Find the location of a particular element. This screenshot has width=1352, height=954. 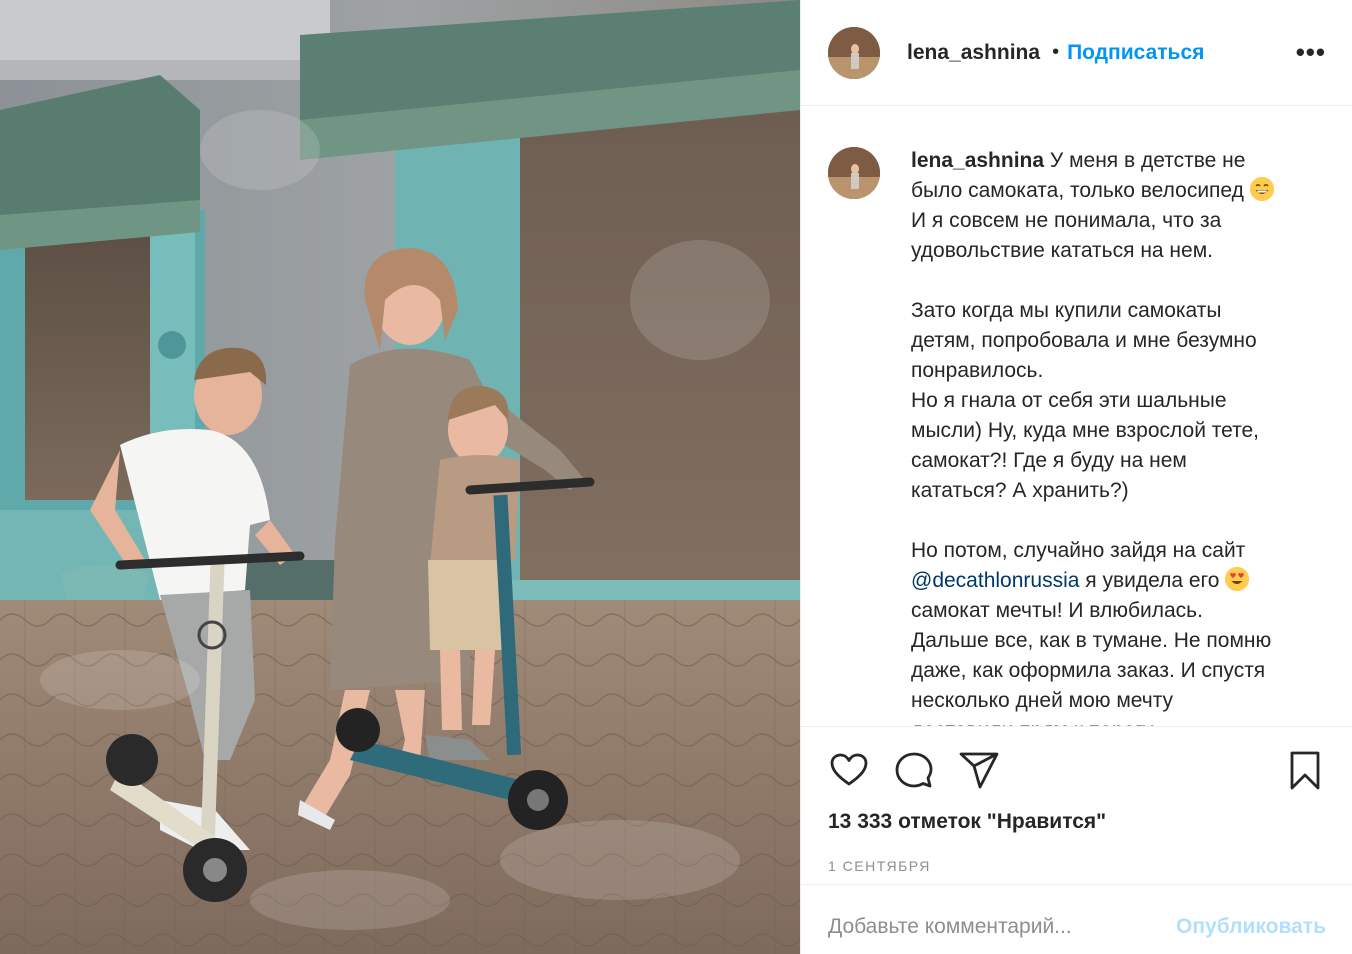

publish-button: Опубликовать is located at coordinates (1251, 920).